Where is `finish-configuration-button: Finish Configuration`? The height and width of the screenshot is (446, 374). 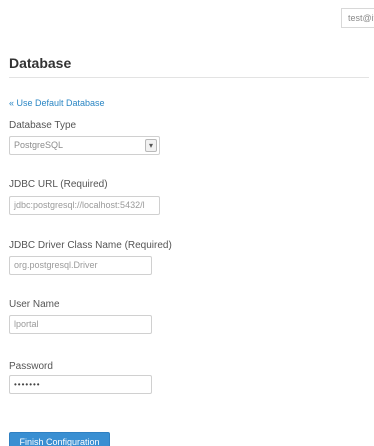 finish-configuration-button: Finish Configuration is located at coordinates (59, 439).